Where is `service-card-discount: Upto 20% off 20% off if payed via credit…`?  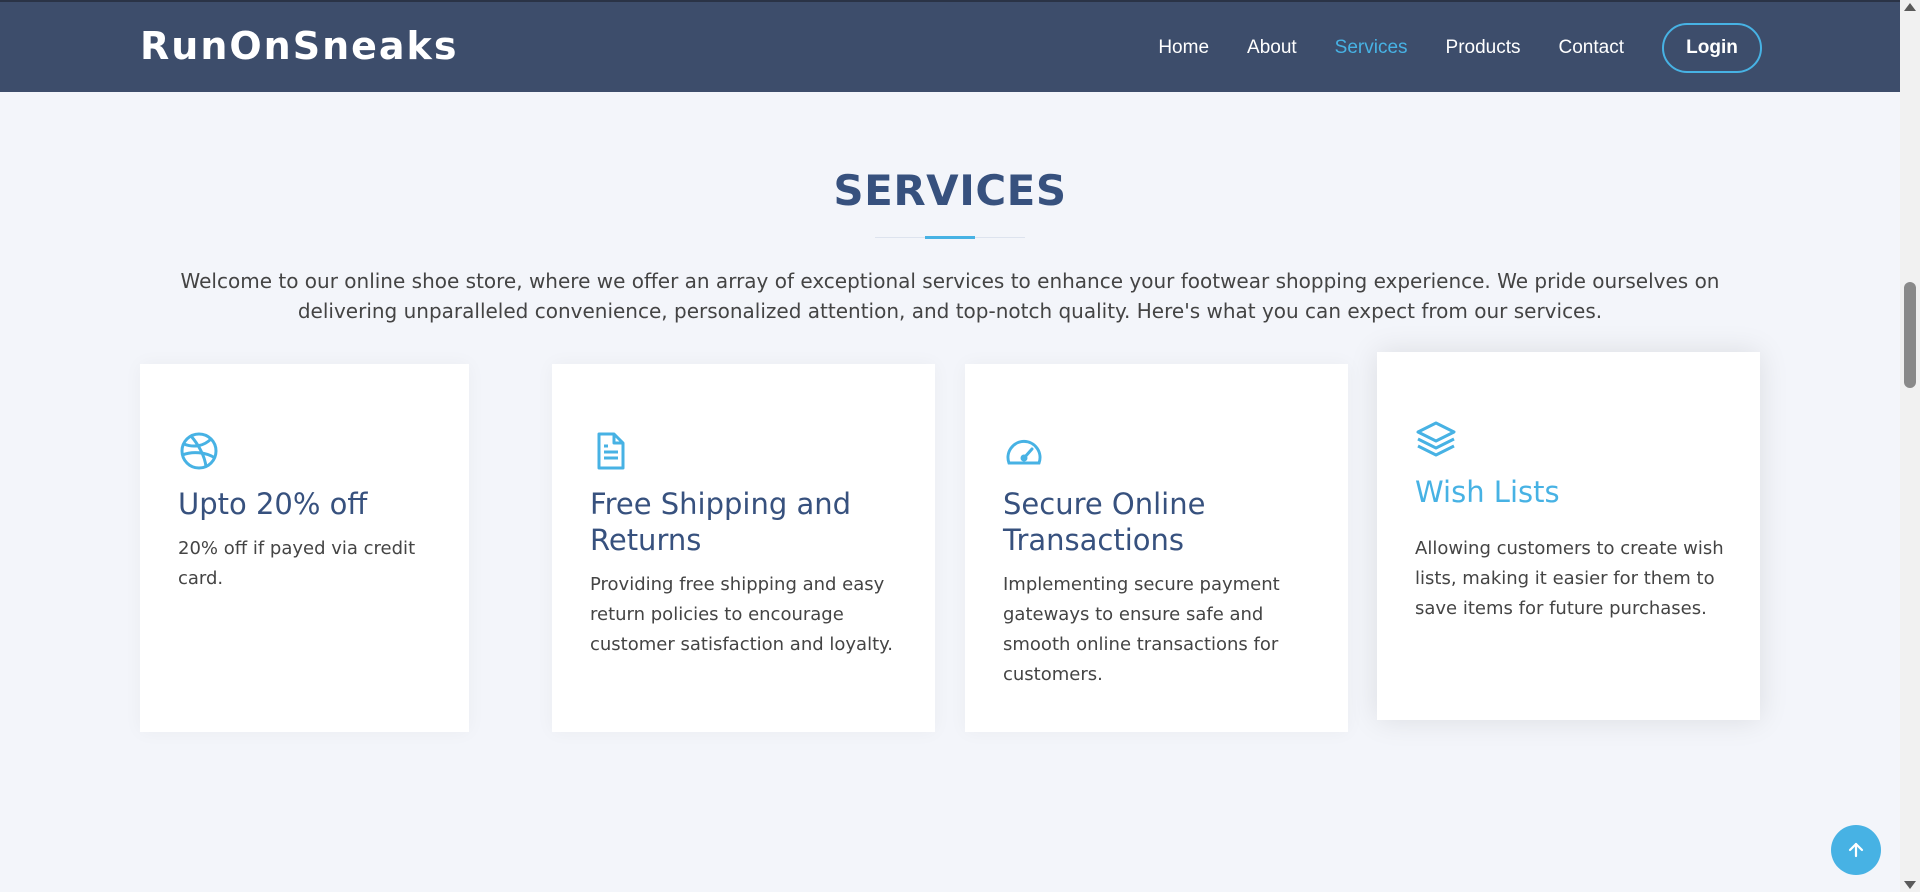
service-card-discount: Upto 20% off 20% off if payed via credit… is located at coordinates (304, 548).